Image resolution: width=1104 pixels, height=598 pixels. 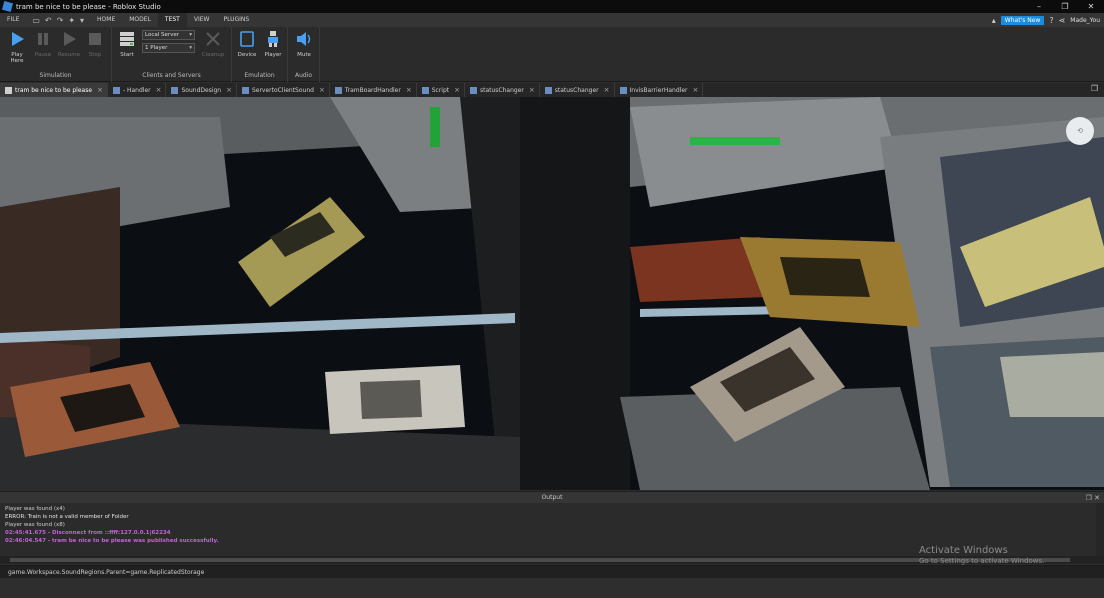 What do you see at coordinates (273, 39) in the screenshot?
I see `player-icon` at bounding box center [273, 39].